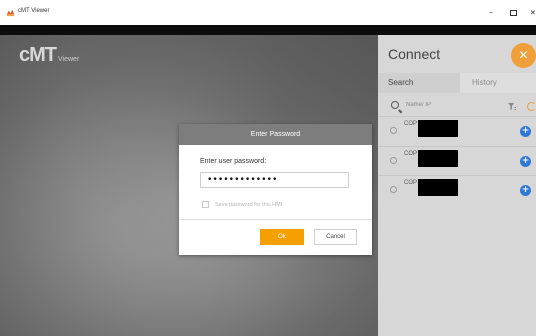 This screenshot has height=336, width=536. I want to click on window-title: cMT Viewer, so click(34, 11).